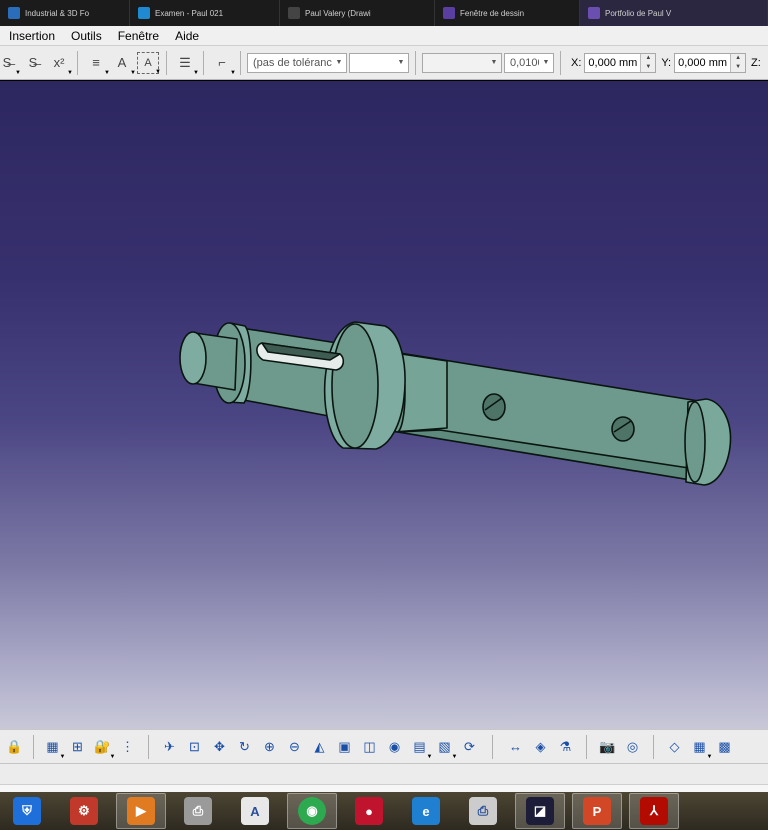  Describe the element at coordinates (15, 747) in the screenshot. I see `padlock-icon: 🔒` at that location.